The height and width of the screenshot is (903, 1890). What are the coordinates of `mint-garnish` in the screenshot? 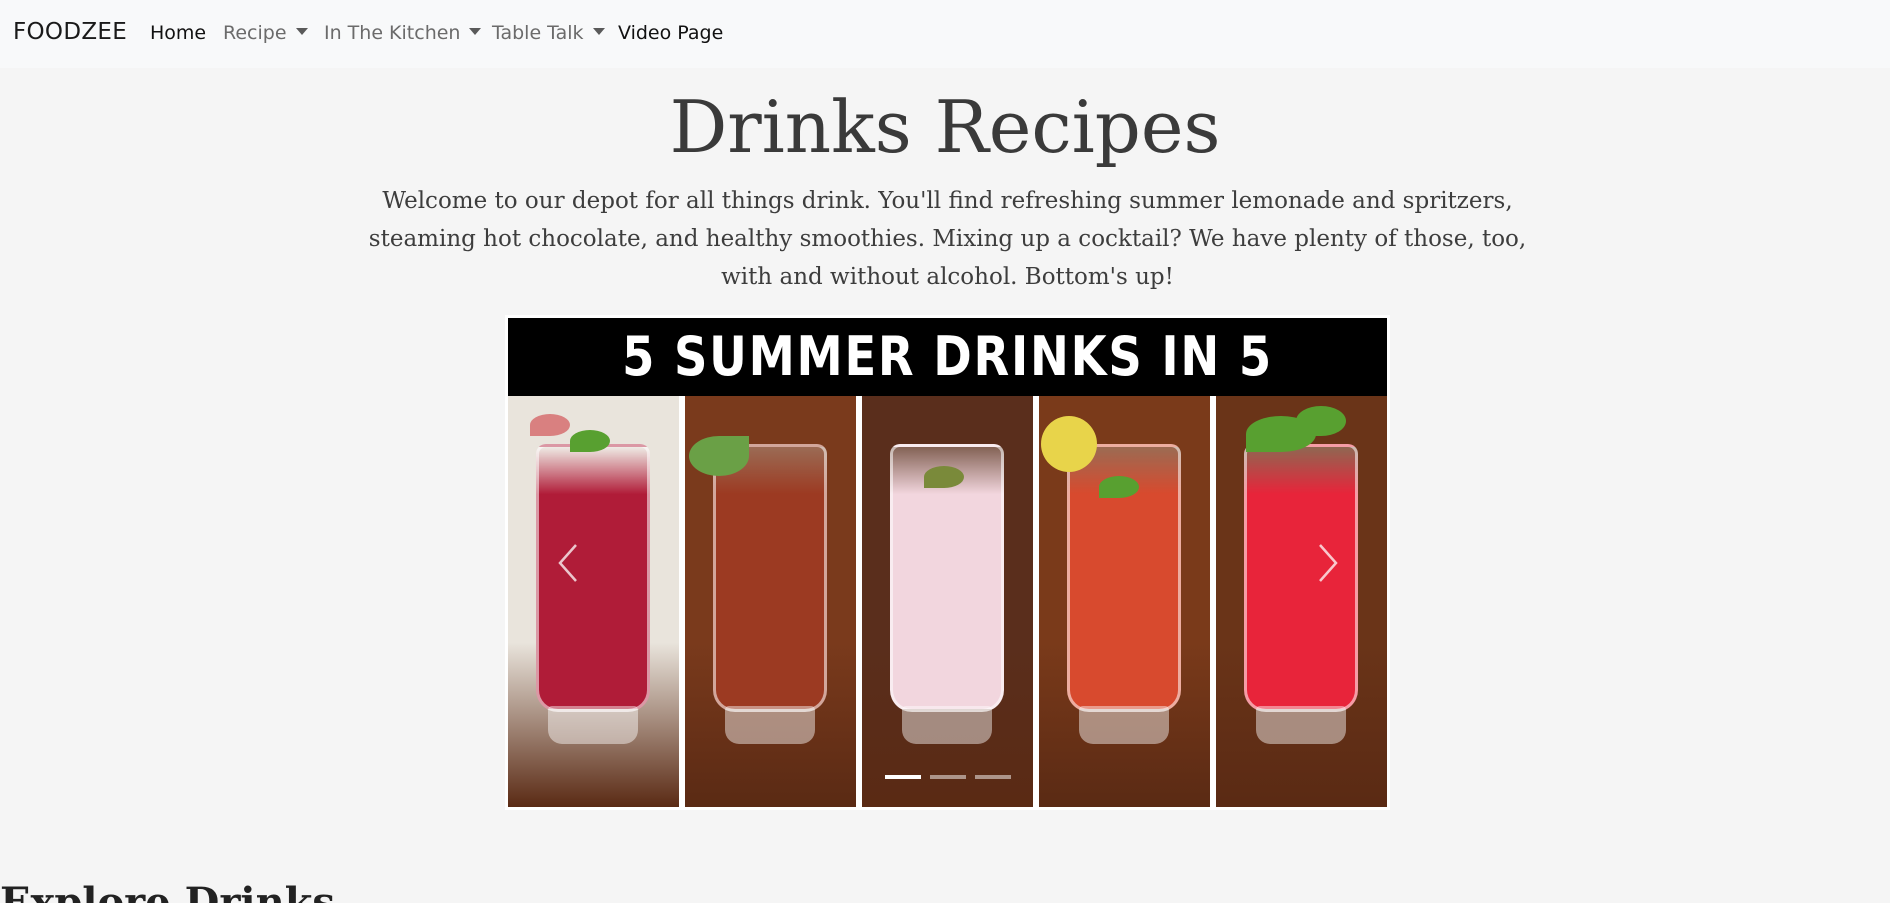 It's located at (1119, 487).